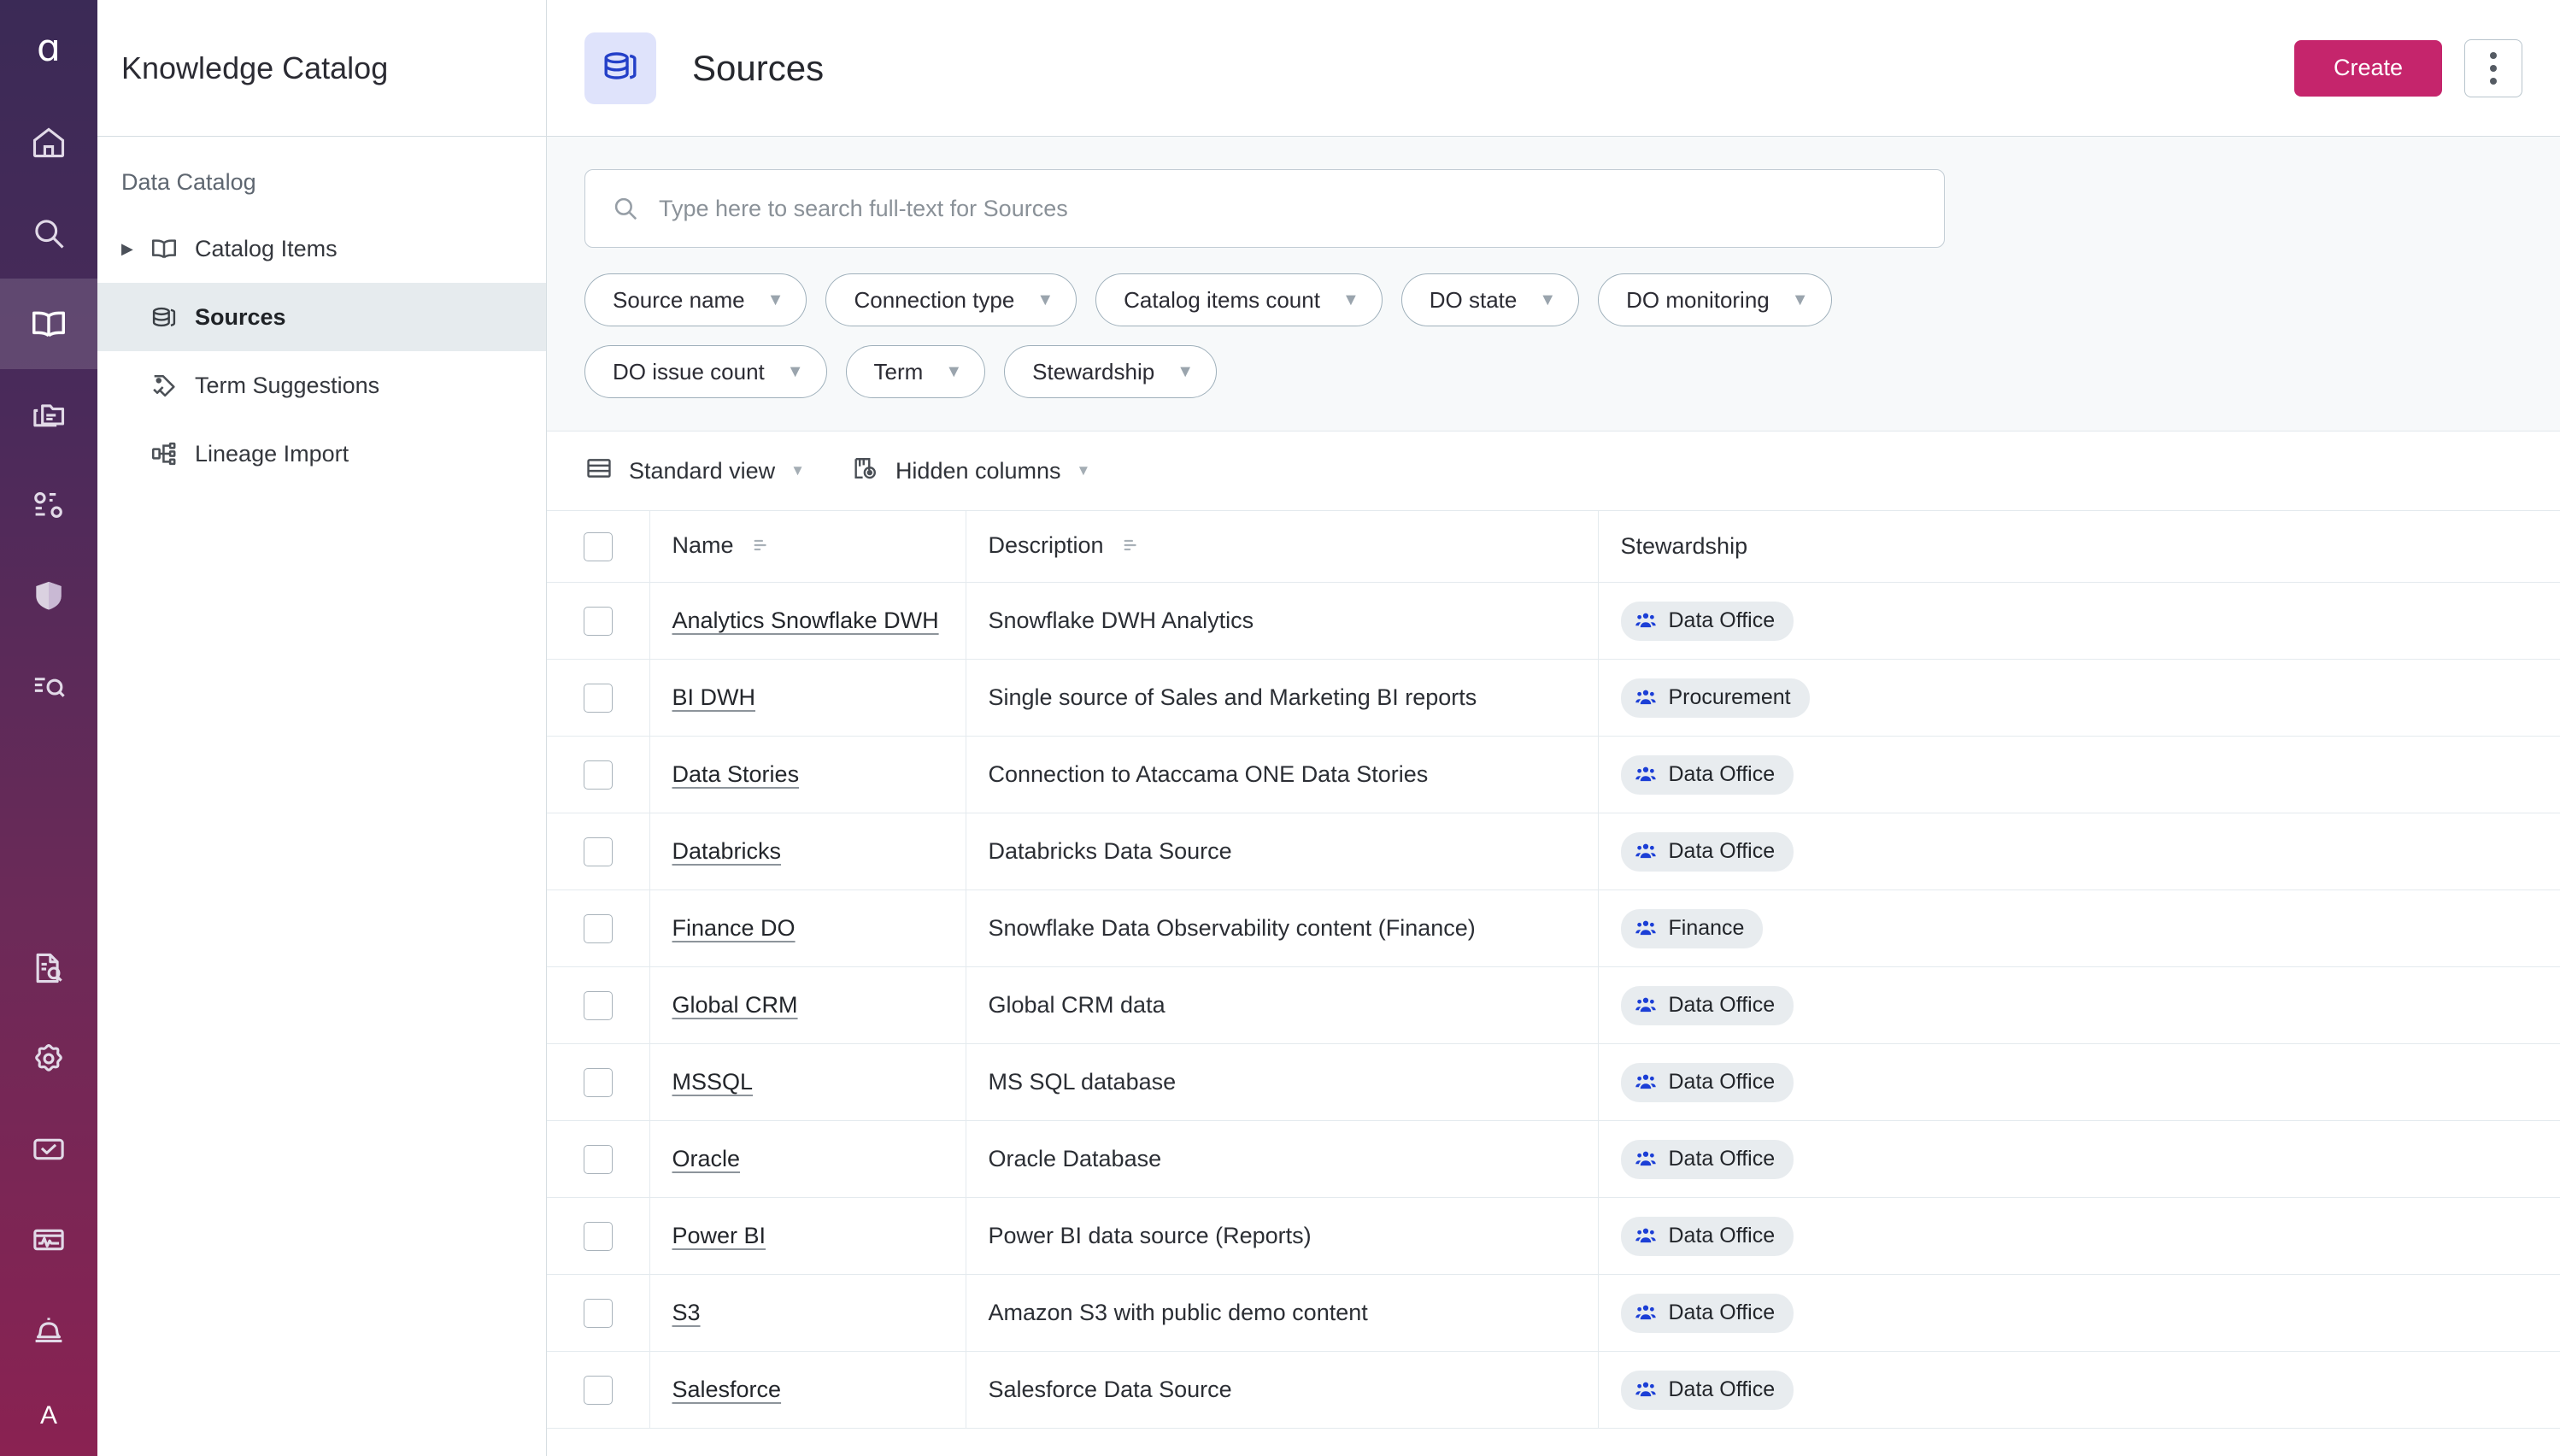 This screenshot has width=2560, height=1456. Describe the element at coordinates (48, 234) in the screenshot. I see `rail-item-search` at that location.